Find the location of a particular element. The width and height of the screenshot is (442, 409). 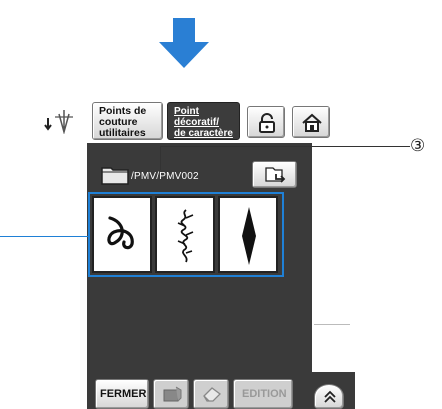

chevron-double-up-icon is located at coordinates (330, 396).